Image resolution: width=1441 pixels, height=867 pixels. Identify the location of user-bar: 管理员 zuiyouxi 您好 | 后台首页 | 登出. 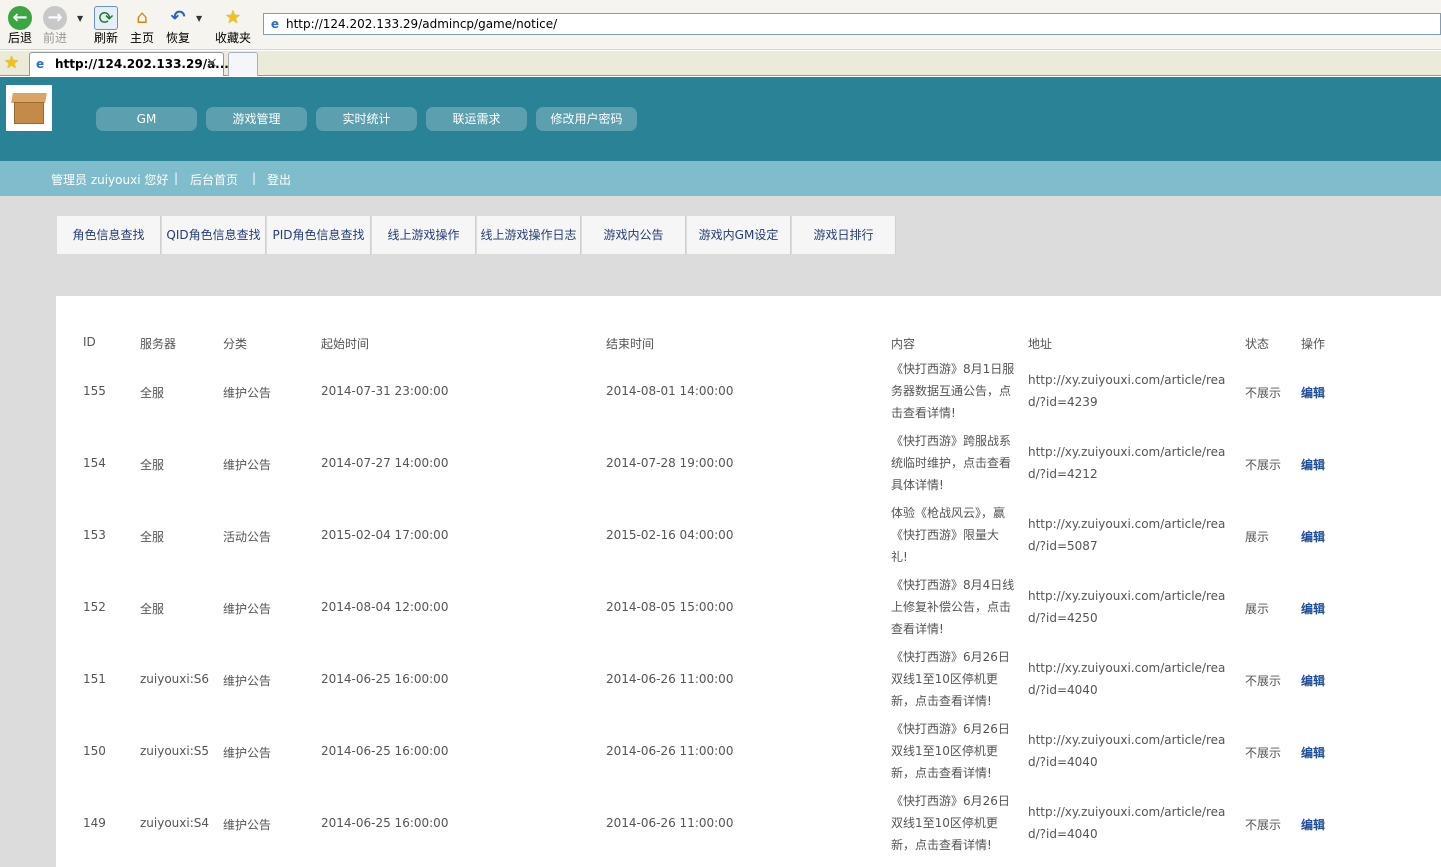
(720, 178).